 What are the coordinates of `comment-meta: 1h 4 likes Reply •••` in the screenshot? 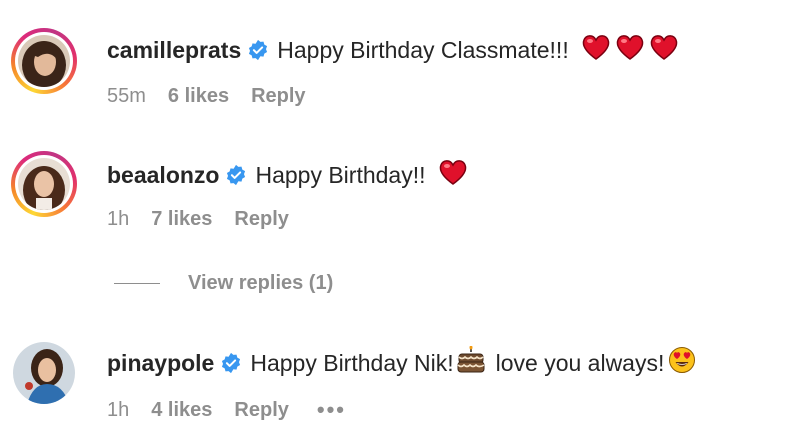 It's located at (226, 410).